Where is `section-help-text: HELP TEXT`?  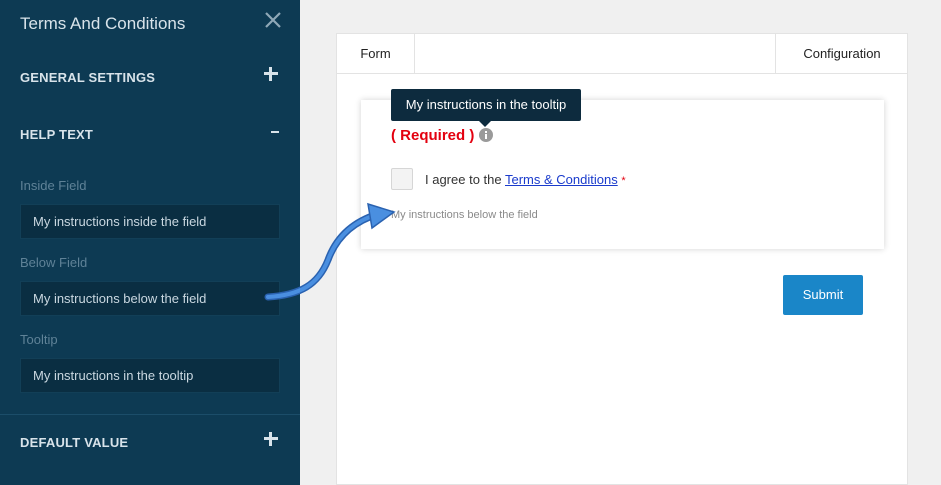 section-help-text: HELP TEXT is located at coordinates (56, 134).